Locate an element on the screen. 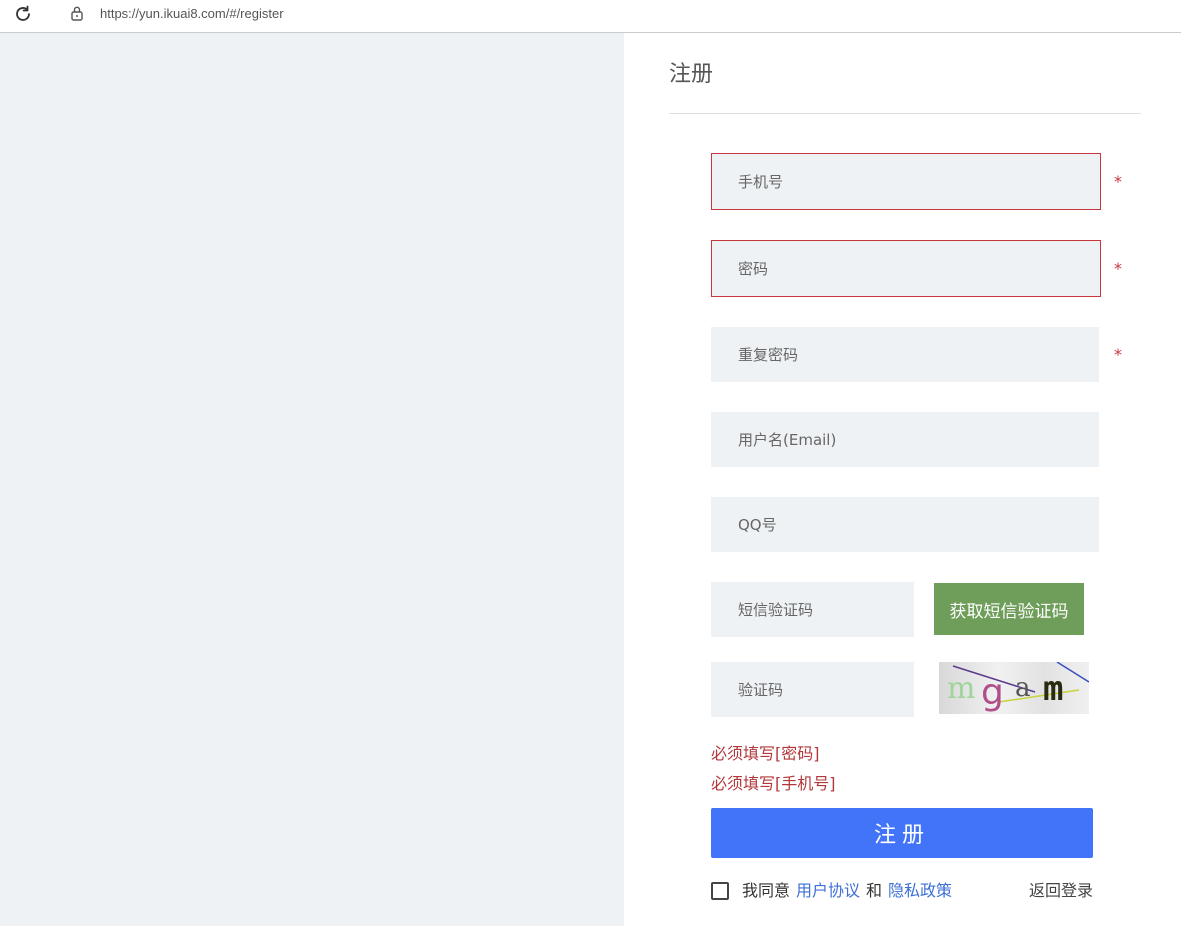 The image size is (1181, 926). get-sms-code-button: 获取短信验证码 is located at coordinates (1009, 609).